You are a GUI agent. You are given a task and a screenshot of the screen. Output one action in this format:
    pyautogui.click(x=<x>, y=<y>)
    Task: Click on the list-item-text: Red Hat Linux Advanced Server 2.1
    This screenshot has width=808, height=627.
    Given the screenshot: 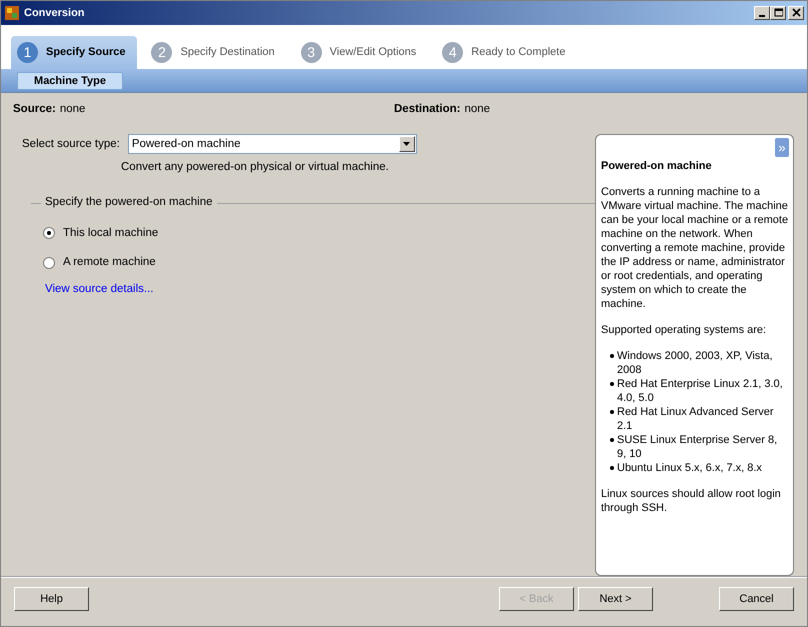 What is the action you would take?
    pyautogui.click(x=696, y=419)
    